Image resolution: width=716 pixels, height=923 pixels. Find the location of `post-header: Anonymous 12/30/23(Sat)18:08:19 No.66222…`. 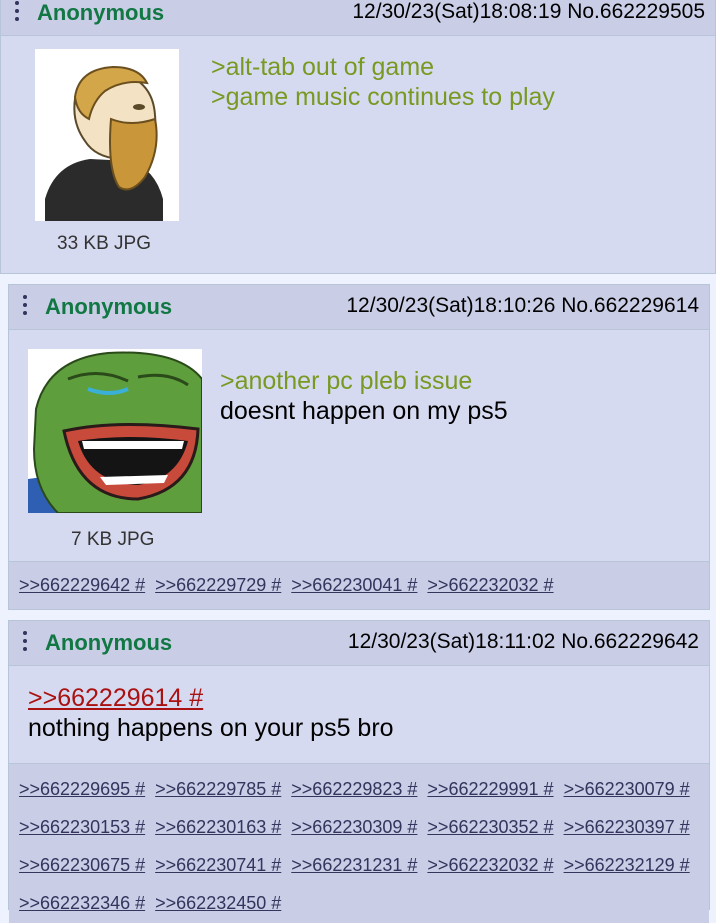

post-header: Anonymous 12/30/23(Sat)18:08:19 No.66222… is located at coordinates (358, 18).